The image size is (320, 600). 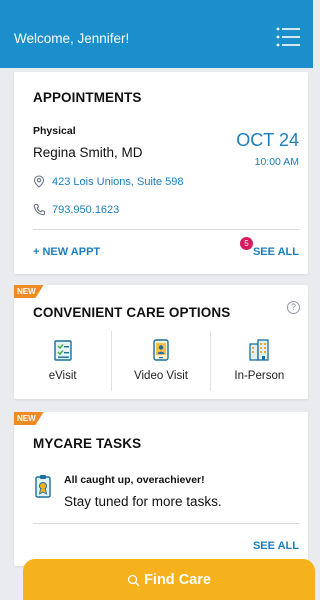 What do you see at coordinates (133, 580) in the screenshot?
I see `search-icon` at bounding box center [133, 580].